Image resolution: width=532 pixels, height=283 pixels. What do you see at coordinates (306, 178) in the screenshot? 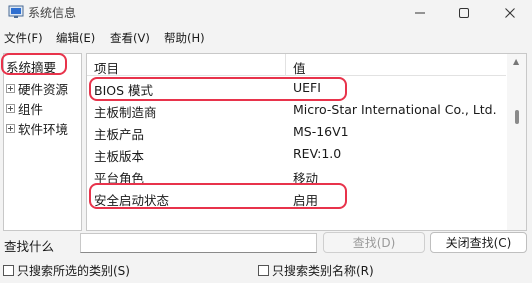
I see `row-value: 移动` at bounding box center [306, 178].